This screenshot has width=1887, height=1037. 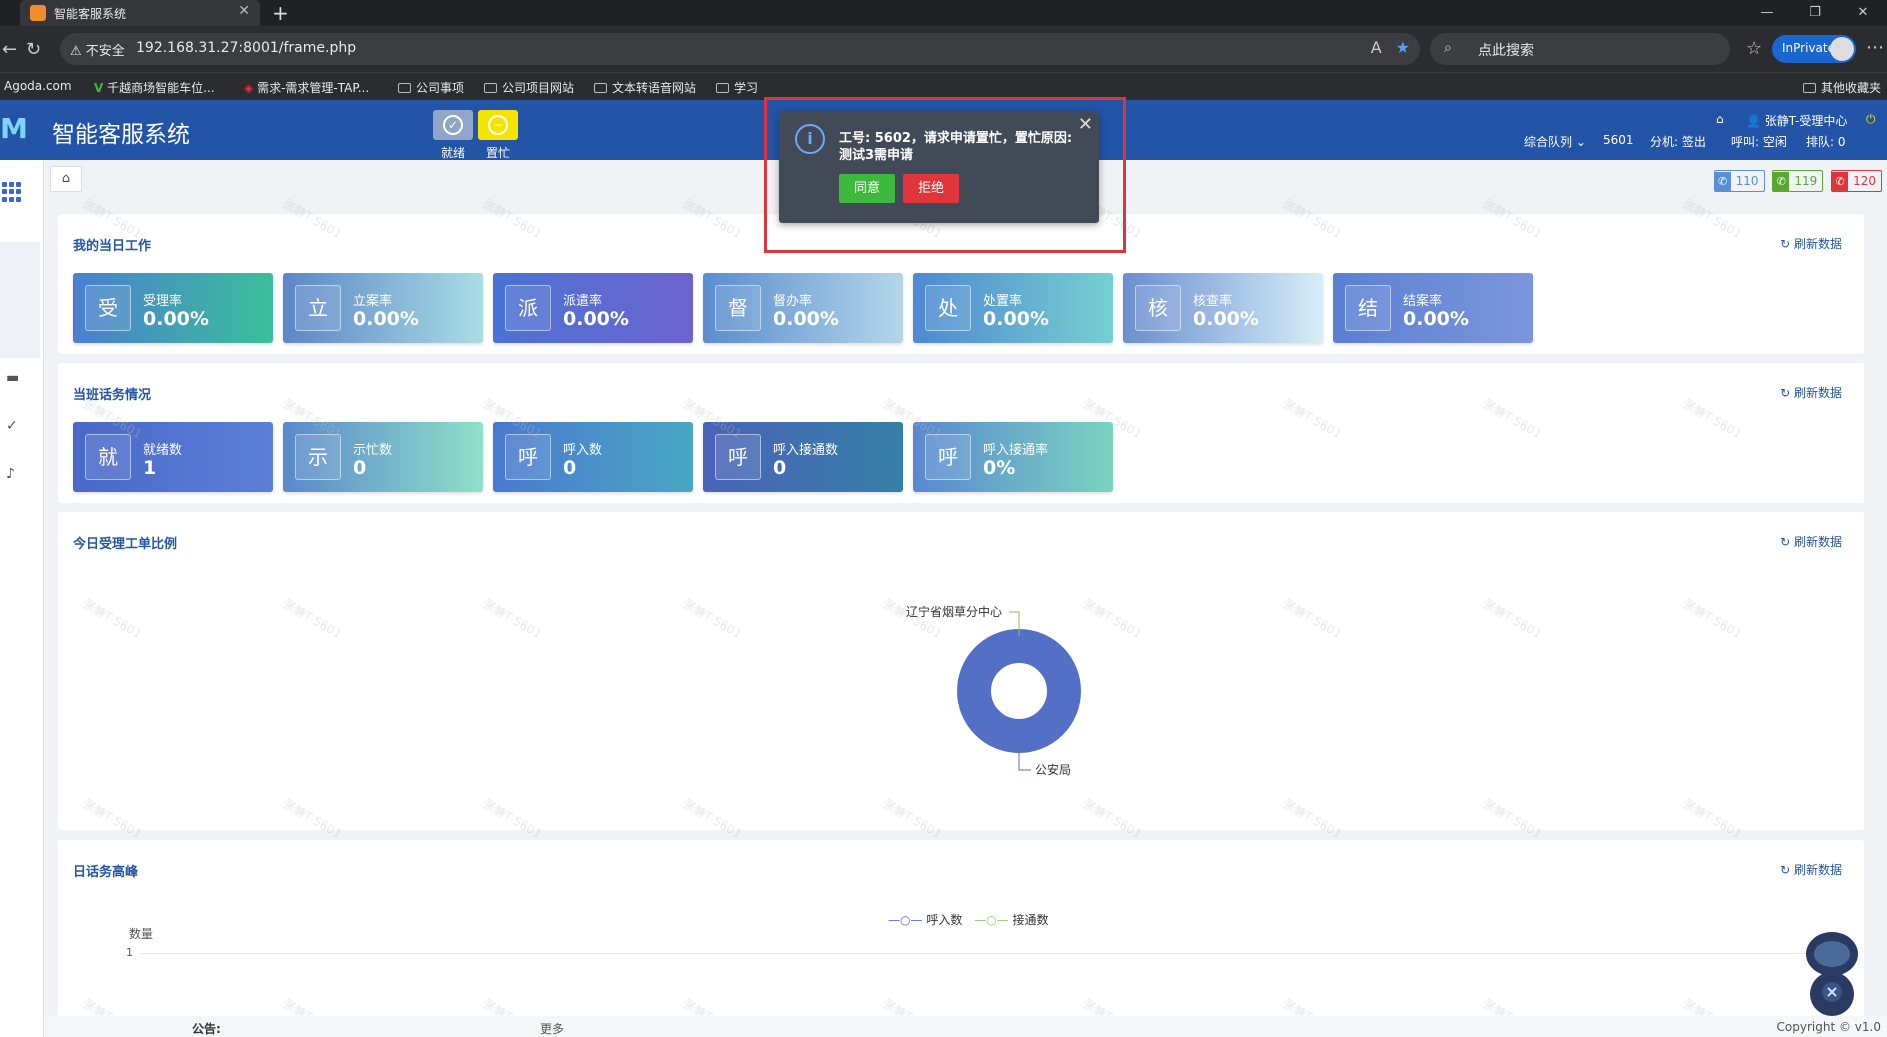 I want to click on kpi-card: 结 结案率 0.00%, so click(x=1433, y=308).